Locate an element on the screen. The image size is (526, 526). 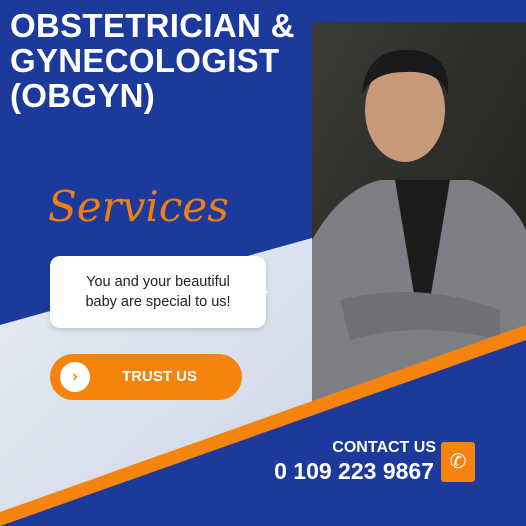
message-line: baby are special to us! is located at coordinates (158, 302).